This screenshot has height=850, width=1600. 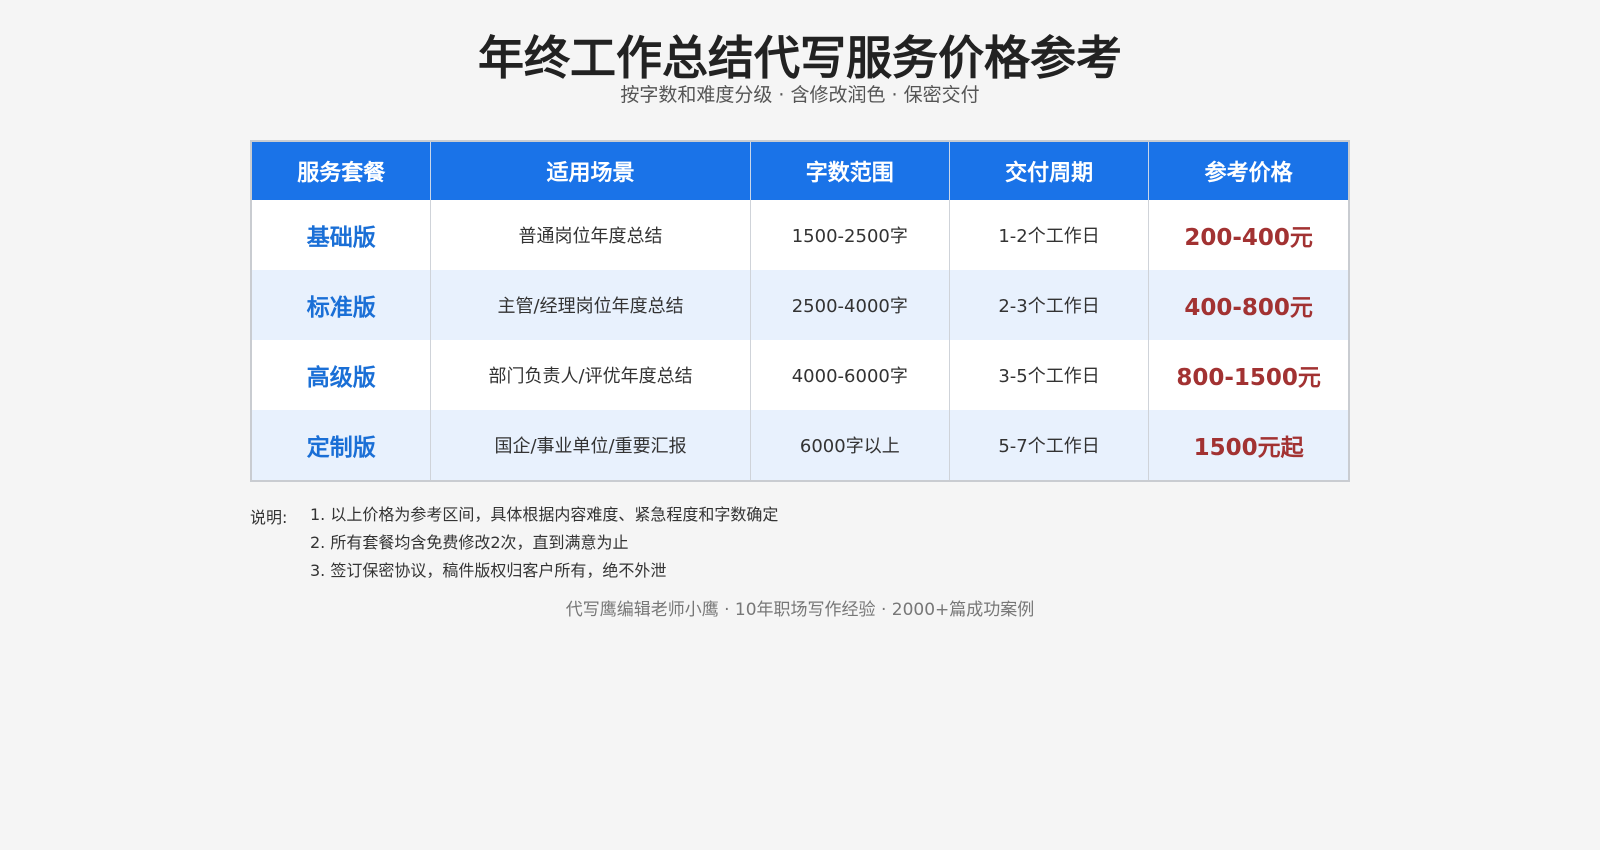 What do you see at coordinates (469, 542) in the screenshot?
I see `note-item: 2. 所有套餐均含免费修改2次，直到满意为止` at bounding box center [469, 542].